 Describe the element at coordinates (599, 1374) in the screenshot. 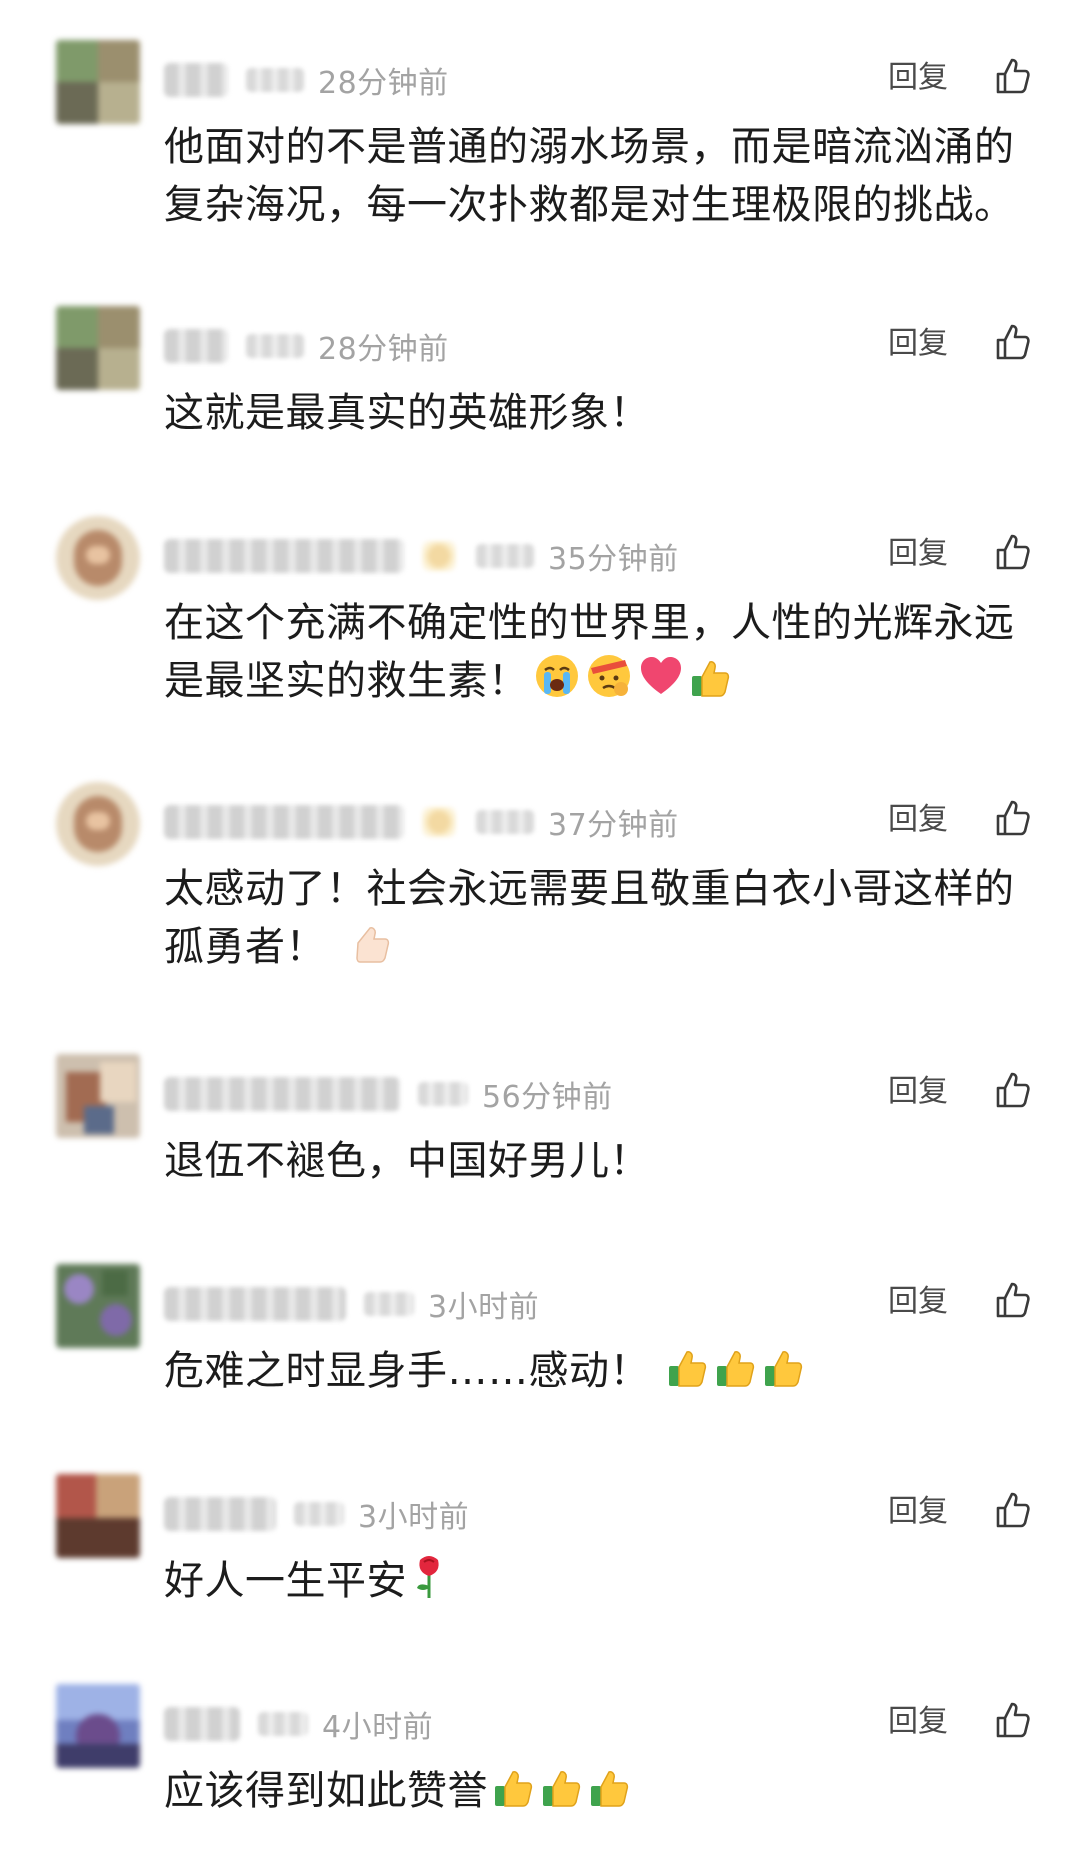

I see `comment-text: 危难之时显身手……感动！` at that location.